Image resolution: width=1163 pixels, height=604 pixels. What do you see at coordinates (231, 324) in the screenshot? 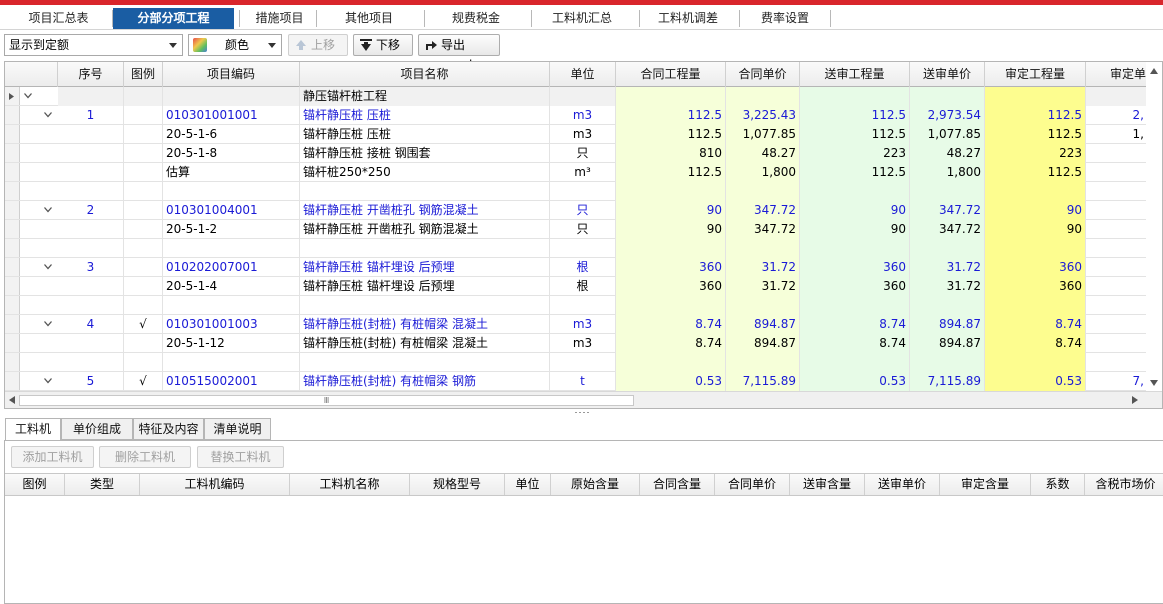
I see `cell-code: 010301001003` at bounding box center [231, 324].